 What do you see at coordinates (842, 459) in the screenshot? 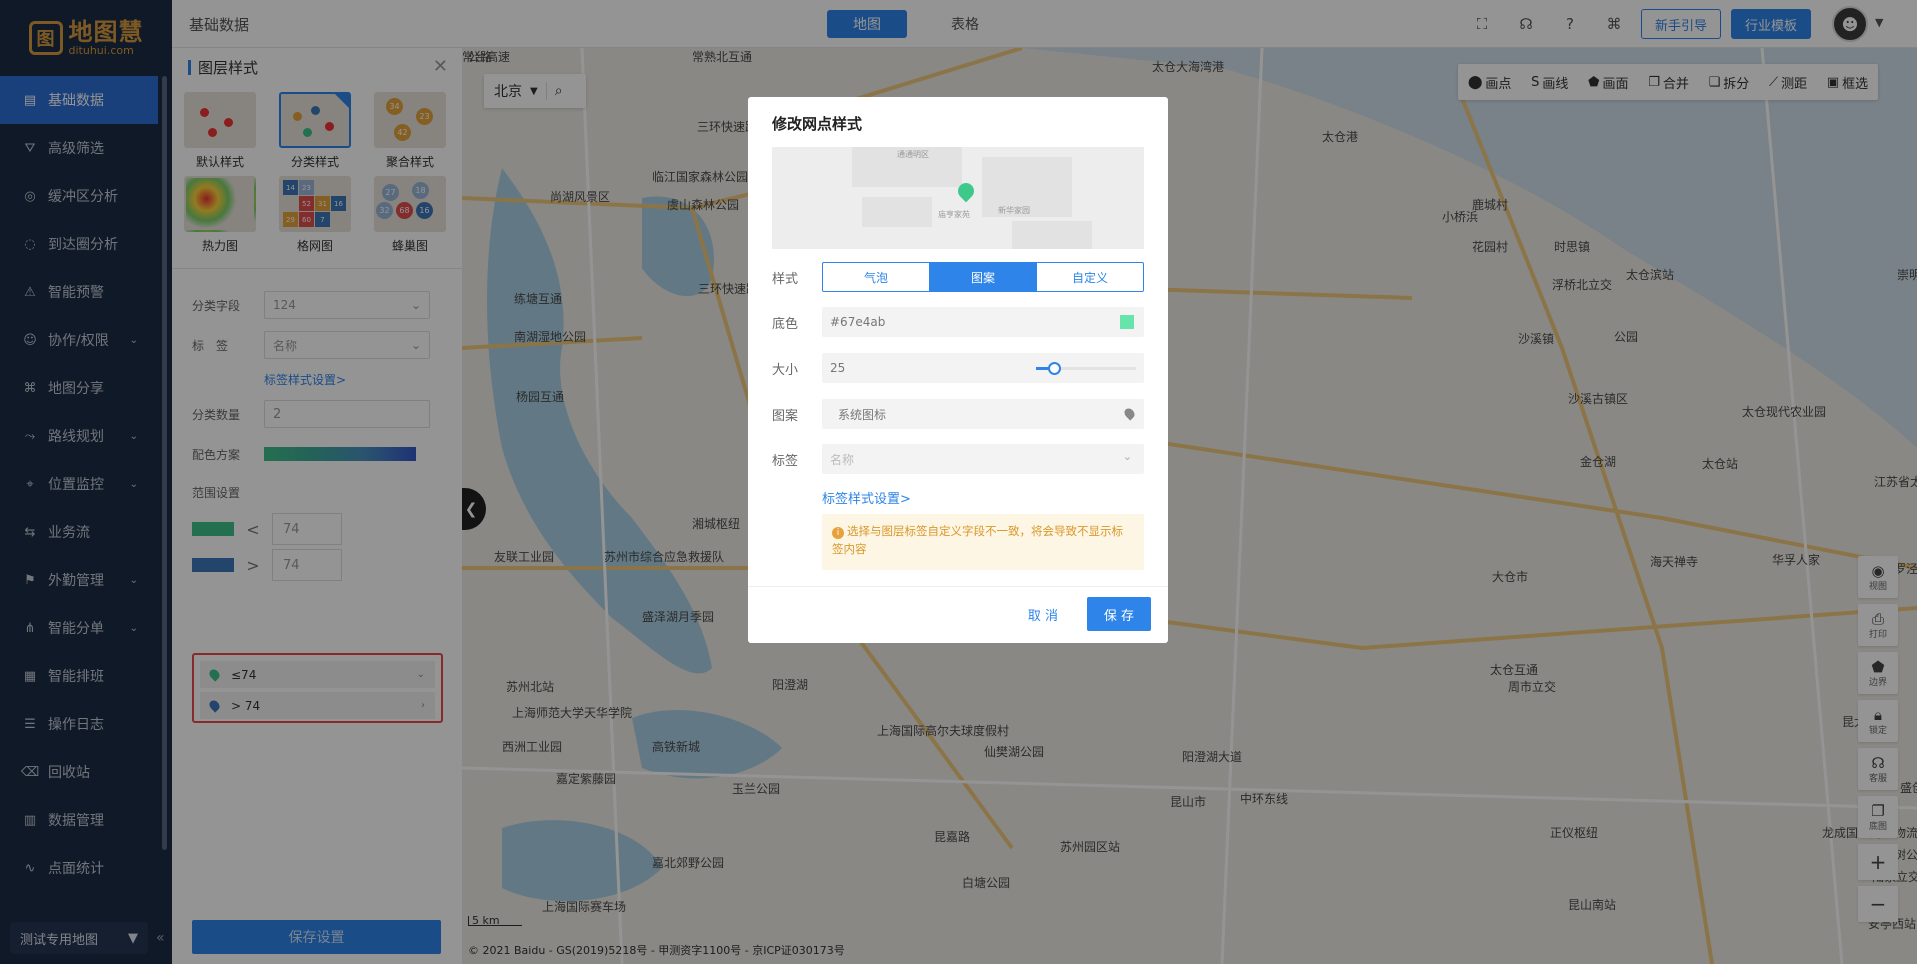
I see `tag-placeholder: 名称` at bounding box center [842, 459].